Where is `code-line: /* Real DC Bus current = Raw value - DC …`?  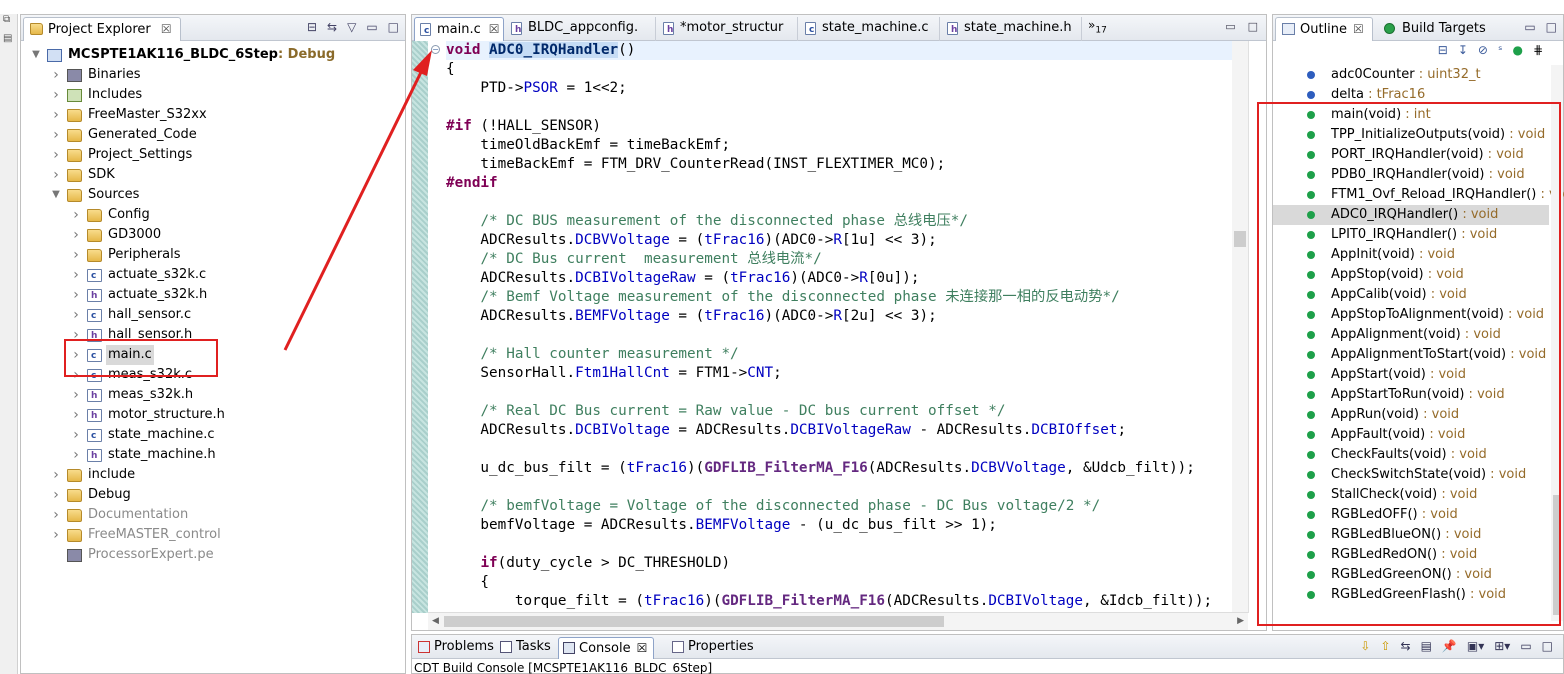
code-line: /* Real DC Bus current = Raw value - DC … is located at coordinates (839, 411).